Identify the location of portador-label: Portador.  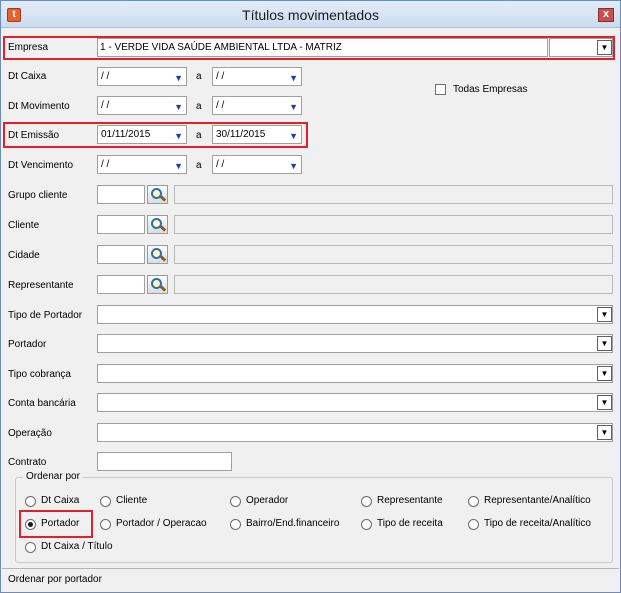
(27, 344).